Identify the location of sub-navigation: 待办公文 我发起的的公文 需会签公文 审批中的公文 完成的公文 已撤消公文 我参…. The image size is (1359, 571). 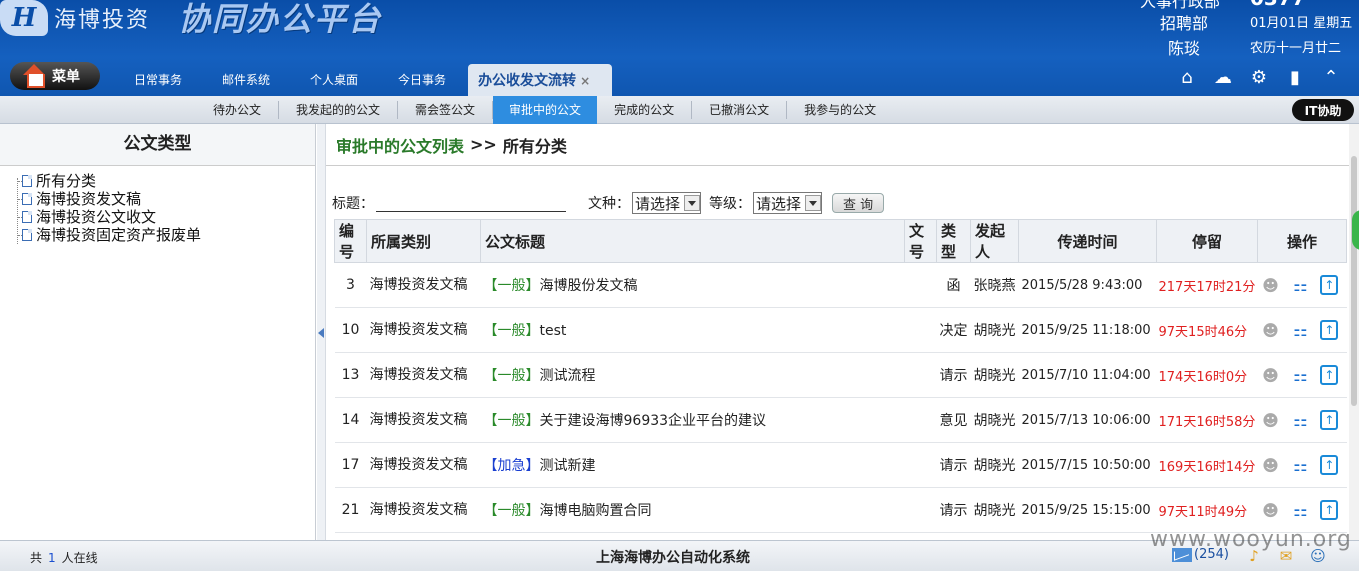
(679, 110).